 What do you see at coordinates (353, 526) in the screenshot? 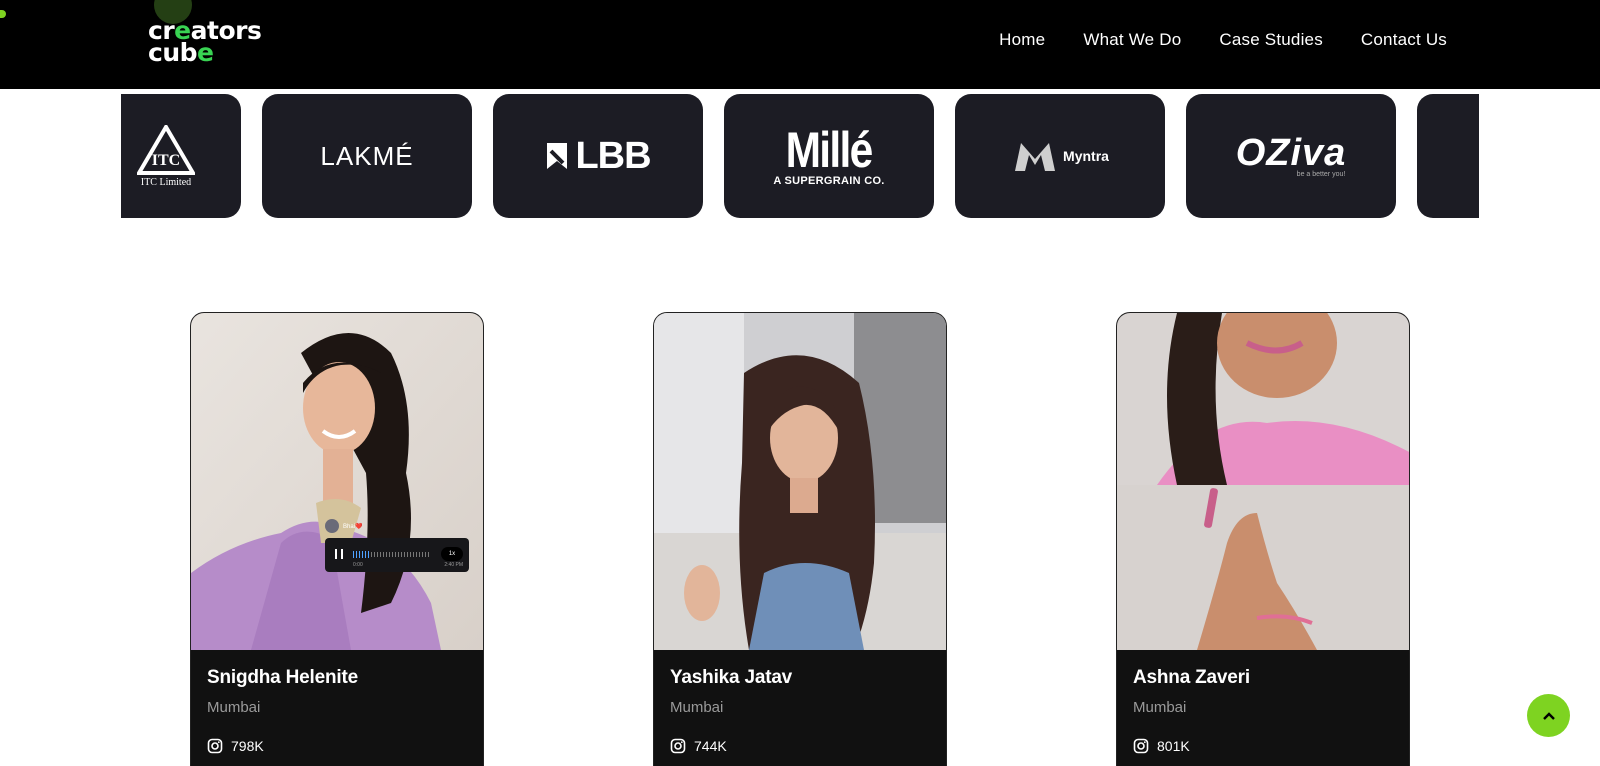
I see `sender-label: Bhai❤️` at bounding box center [353, 526].